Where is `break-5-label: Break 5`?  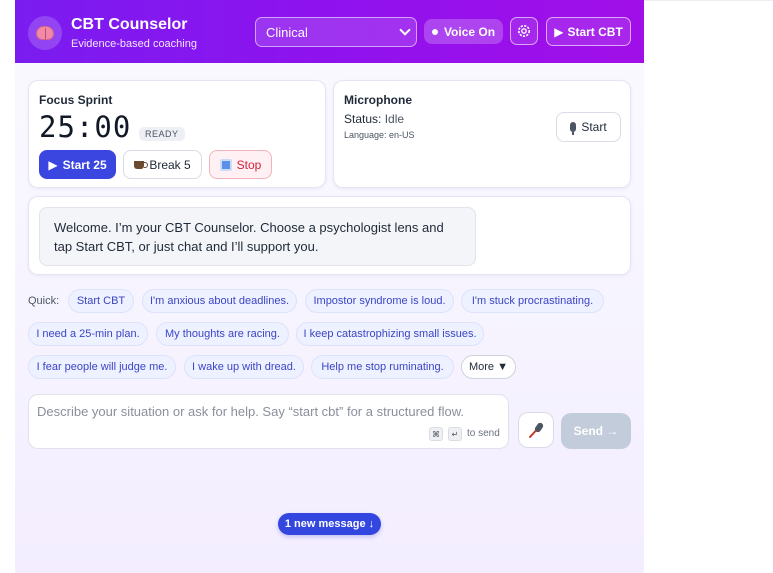
break-5-label: Break 5 is located at coordinates (170, 164).